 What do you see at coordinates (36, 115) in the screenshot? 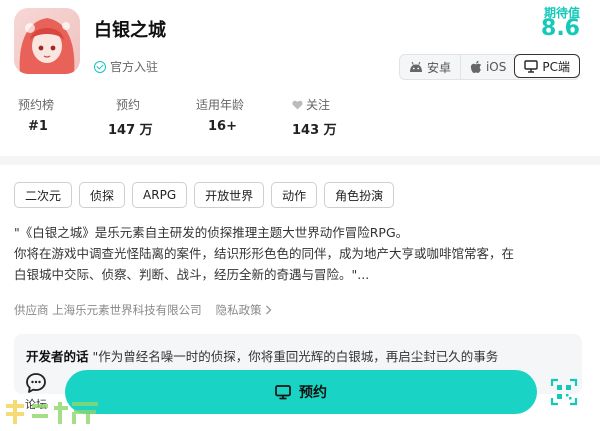
I see `stat-reservation-rank: 预约榜 #1` at bounding box center [36, 115].